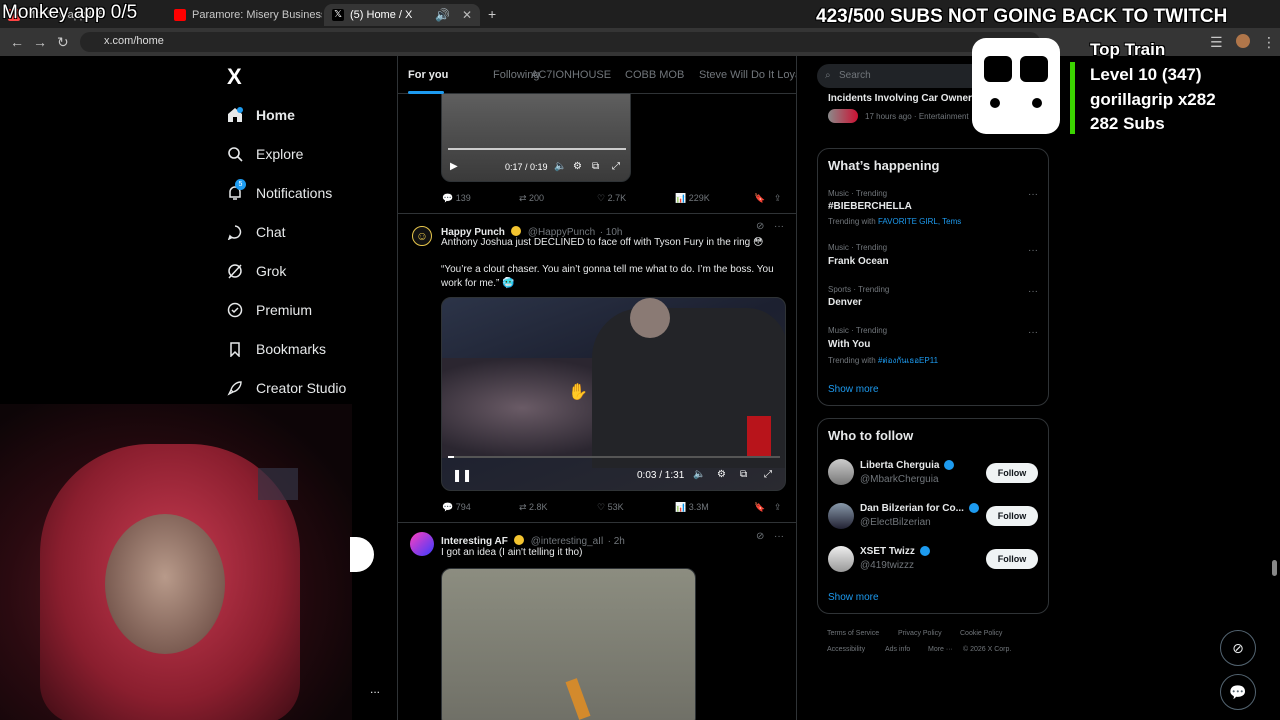 The image size is (1280, 720). Describe the element at coordinates (759, 436) in the screenshot. I see `shirt-logo` at that location.